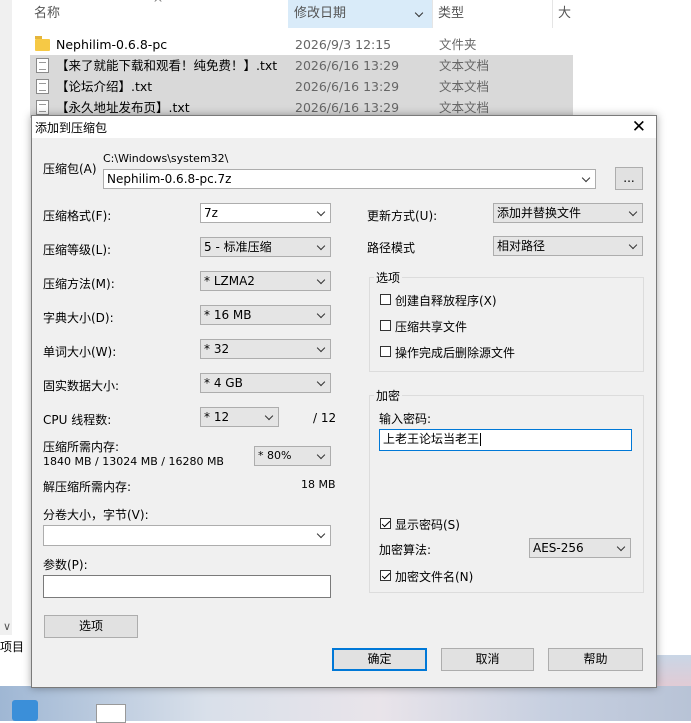  Describe the element at coordinates (595, 659) in the screenshot. I see `help-button: 帮助` at that location.